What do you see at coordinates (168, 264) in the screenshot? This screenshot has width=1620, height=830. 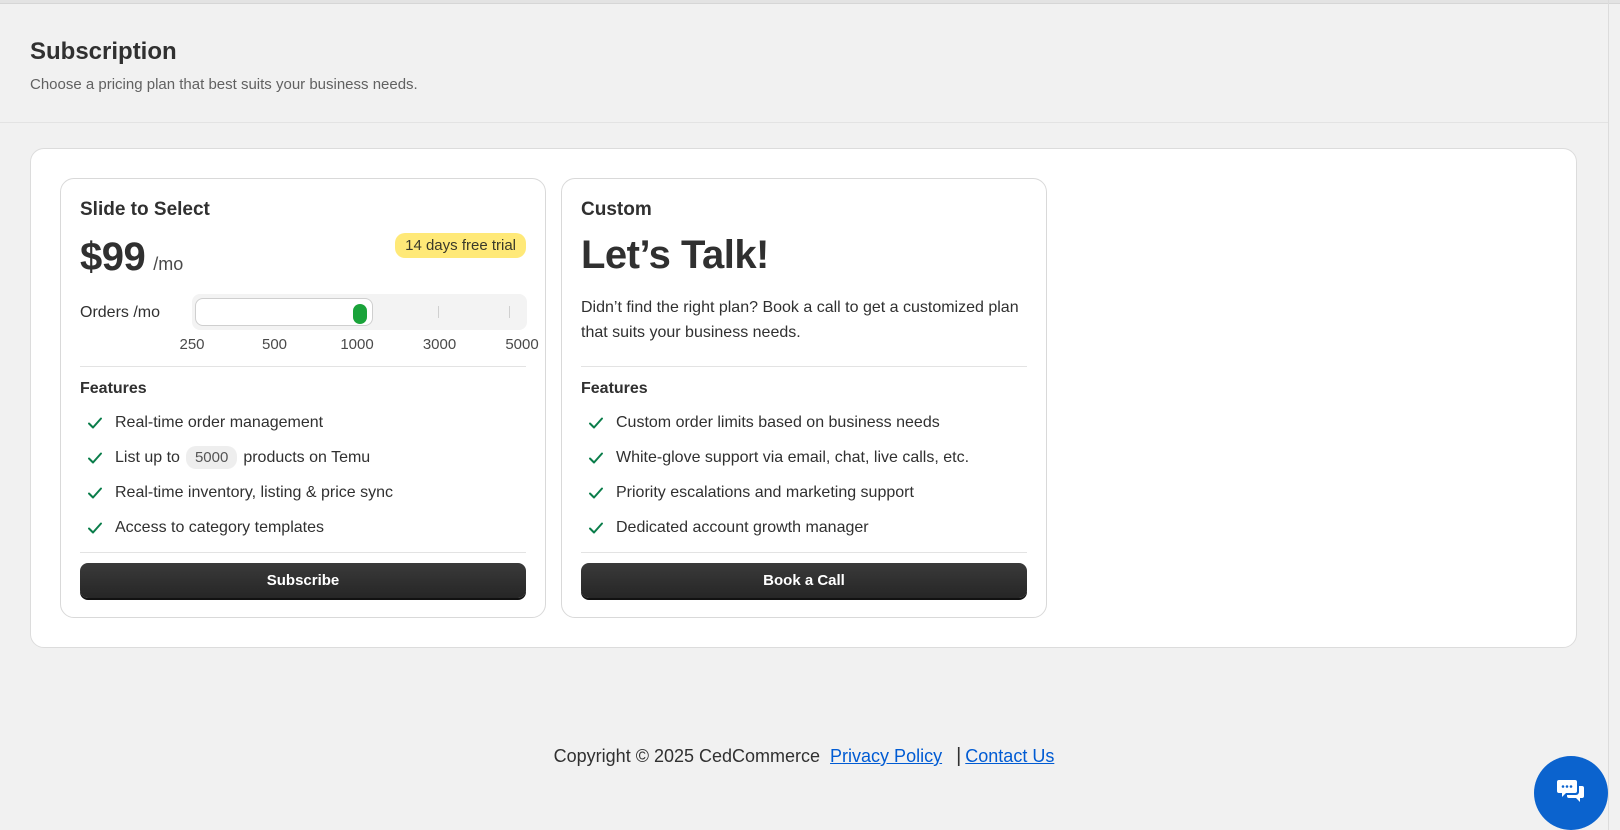 I see `price-period: /mo` at bounding box center [168, 264].